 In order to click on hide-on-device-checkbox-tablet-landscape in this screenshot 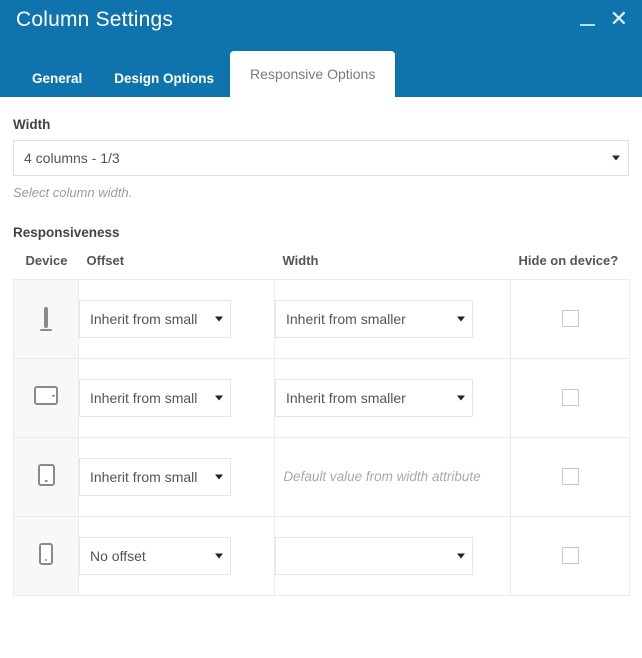, I will do `click(570, 398)`.